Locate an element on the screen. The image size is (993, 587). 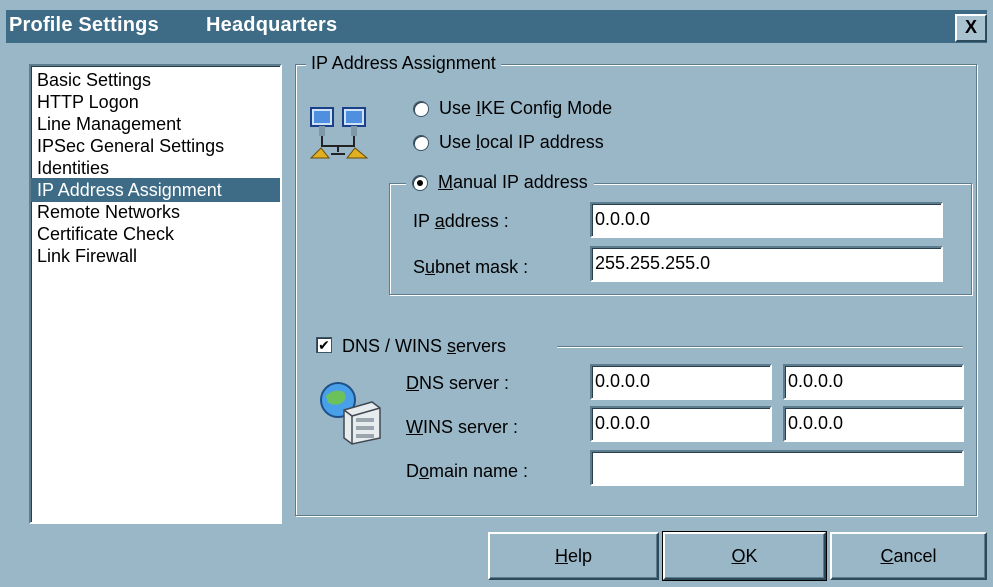
wins-server-secondary-input: 0.0.0.0 is located at coordinates (873, 424).